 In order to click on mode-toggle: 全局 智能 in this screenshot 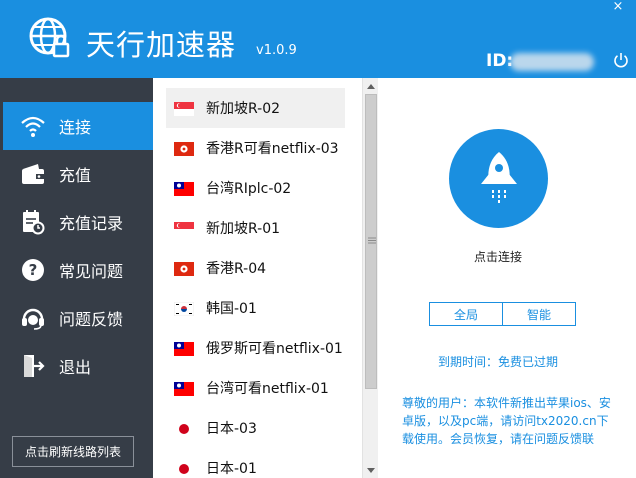, I will do `click(502, 314)`.